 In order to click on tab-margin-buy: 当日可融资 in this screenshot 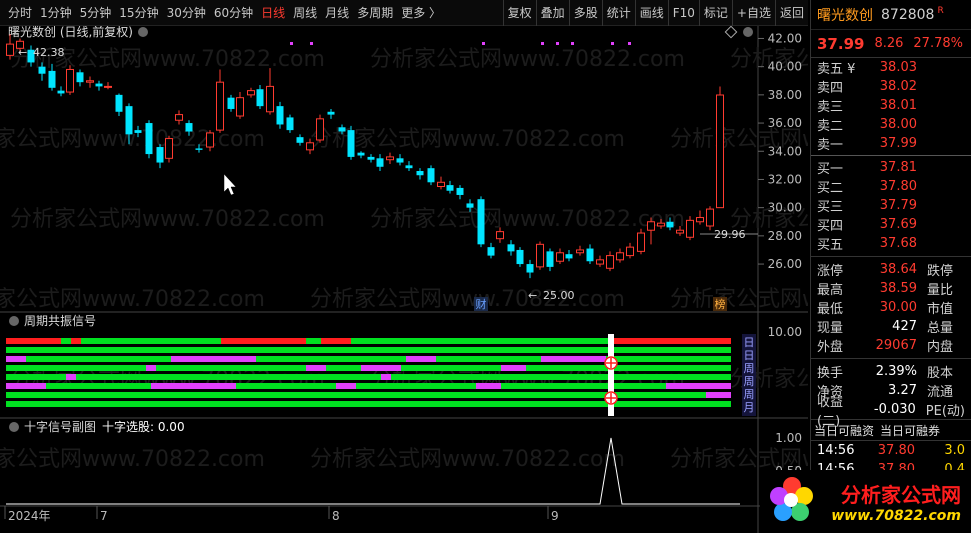, I will do `click(844, 430)`.